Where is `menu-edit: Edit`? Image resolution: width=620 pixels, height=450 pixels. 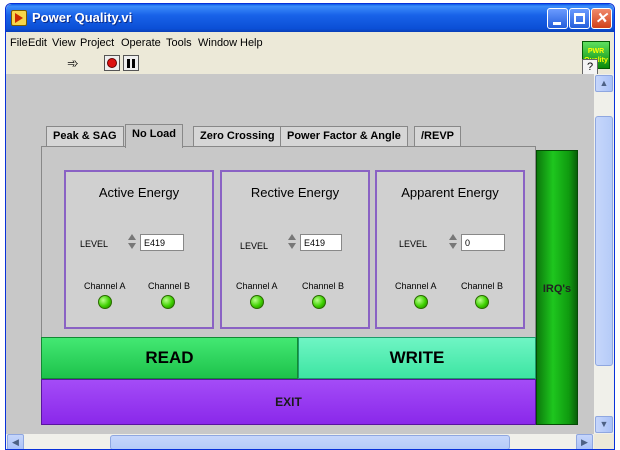
menu-edit: Edit is located at coordinates (37, 43).